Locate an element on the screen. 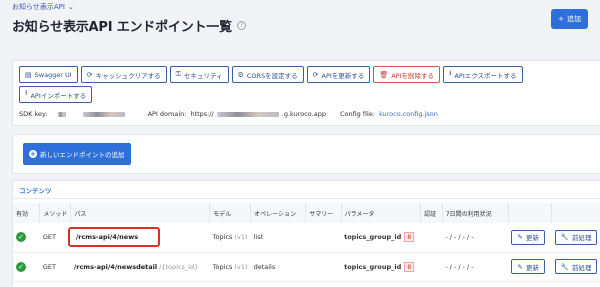  page-title-text: お知らせ表示API エンドポイント一覧 is located at coordinates (122, 27).